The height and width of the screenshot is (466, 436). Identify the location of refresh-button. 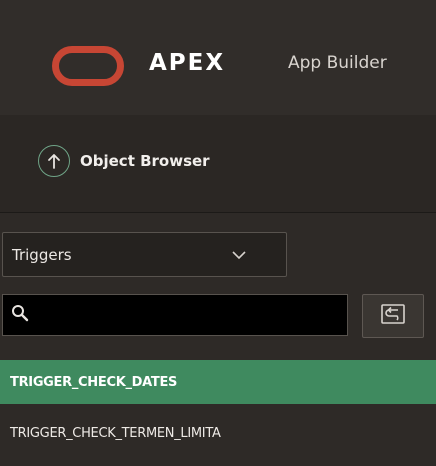
(393, 316).